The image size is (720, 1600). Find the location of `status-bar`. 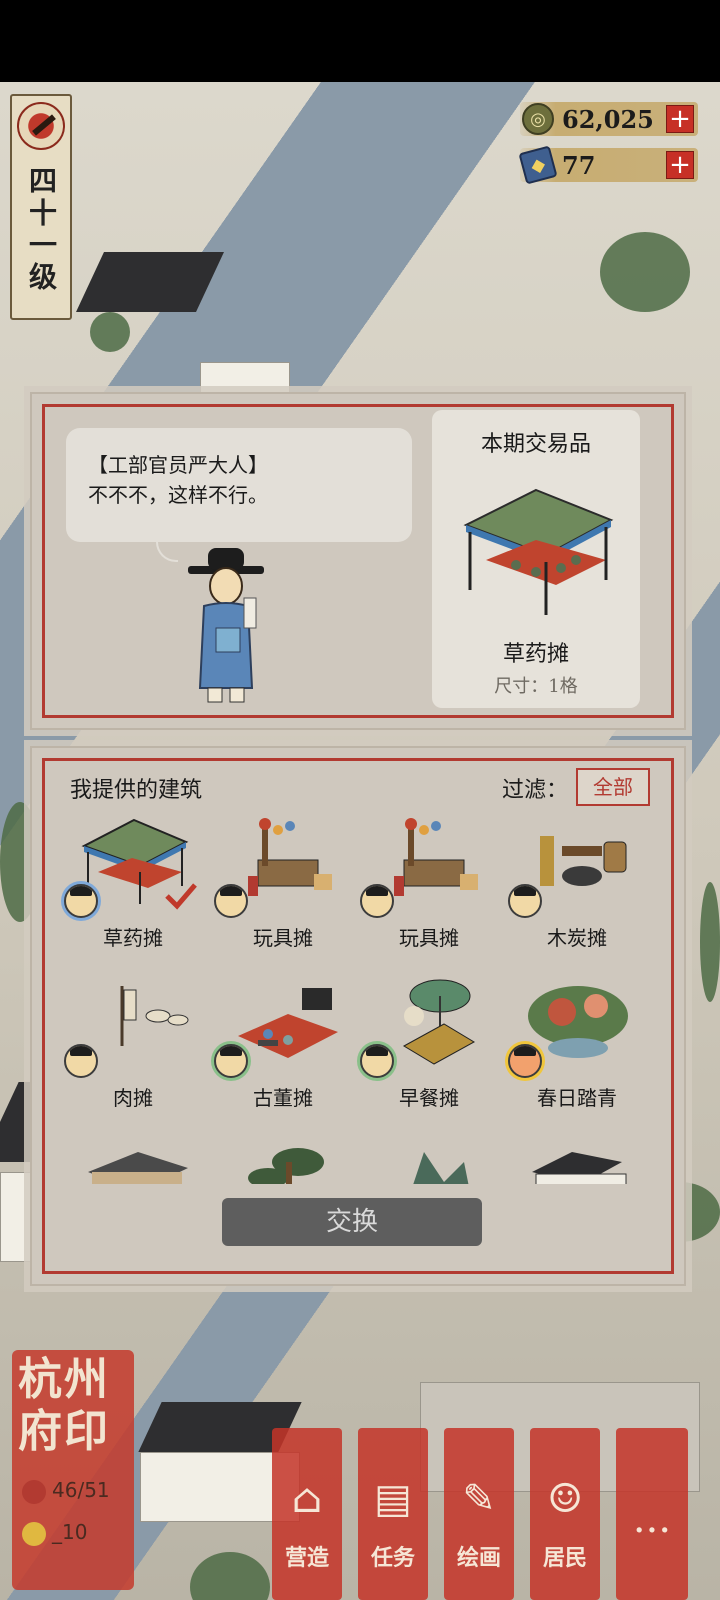

status-bar is located at coordinates (360, 41).